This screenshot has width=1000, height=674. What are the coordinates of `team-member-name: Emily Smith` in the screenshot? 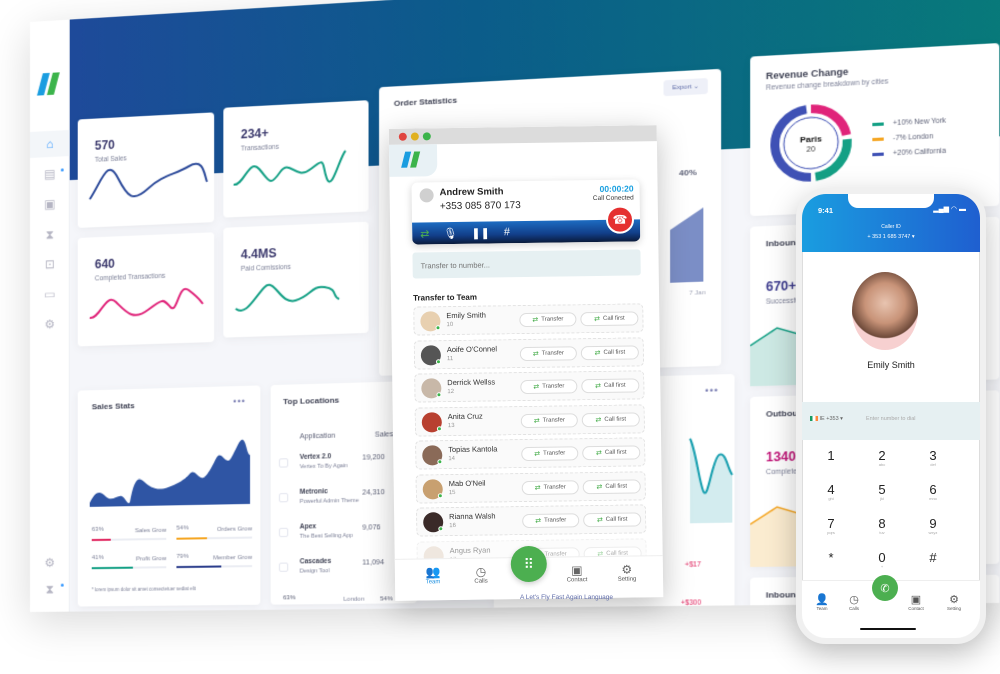 It's located at (466, 315).